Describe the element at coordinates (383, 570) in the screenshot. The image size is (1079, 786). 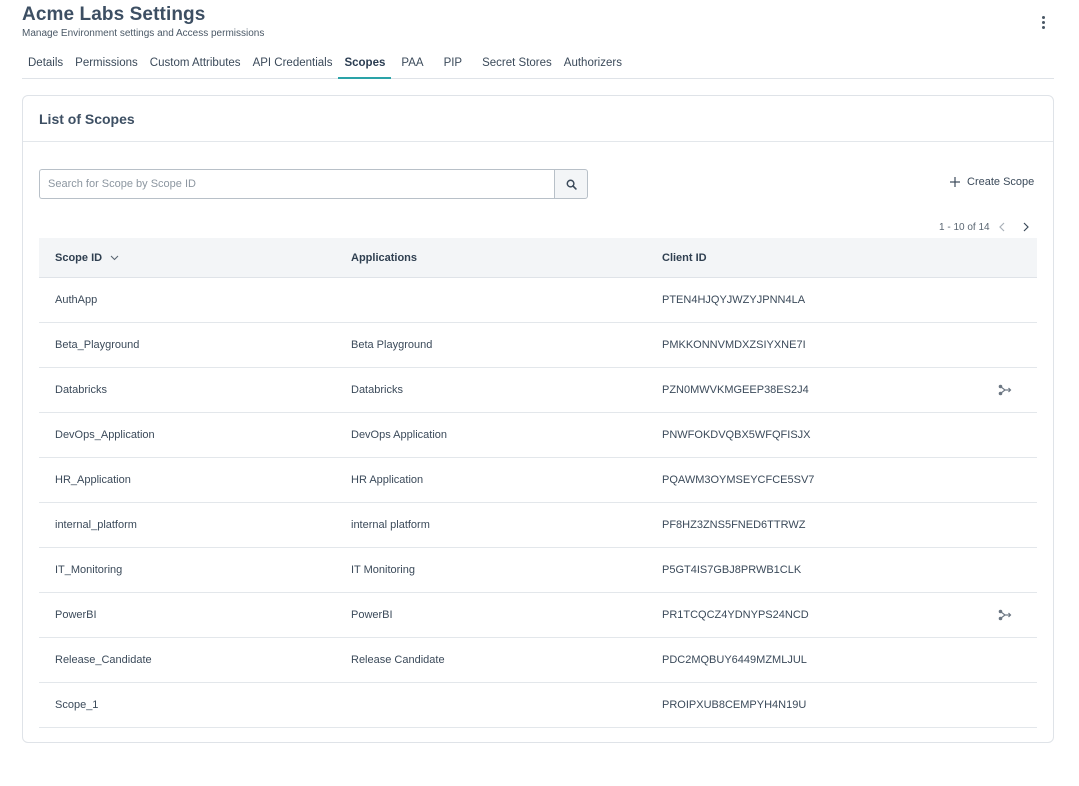
I see `cell-application: IT Monitoring` at that location.